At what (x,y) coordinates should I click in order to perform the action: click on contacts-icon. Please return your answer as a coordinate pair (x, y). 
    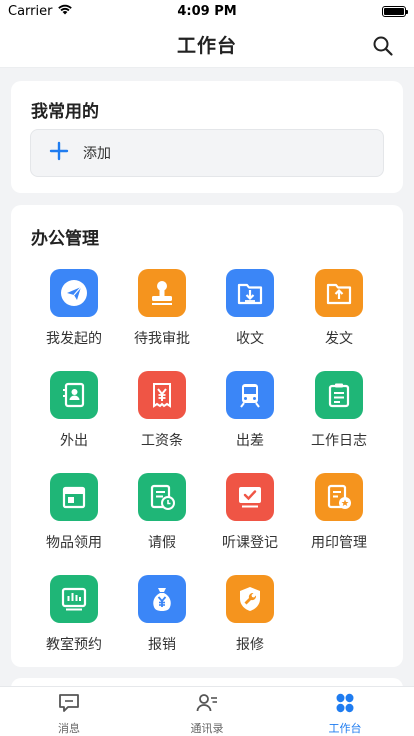
    Looking at the image, I should click on (207, 705).